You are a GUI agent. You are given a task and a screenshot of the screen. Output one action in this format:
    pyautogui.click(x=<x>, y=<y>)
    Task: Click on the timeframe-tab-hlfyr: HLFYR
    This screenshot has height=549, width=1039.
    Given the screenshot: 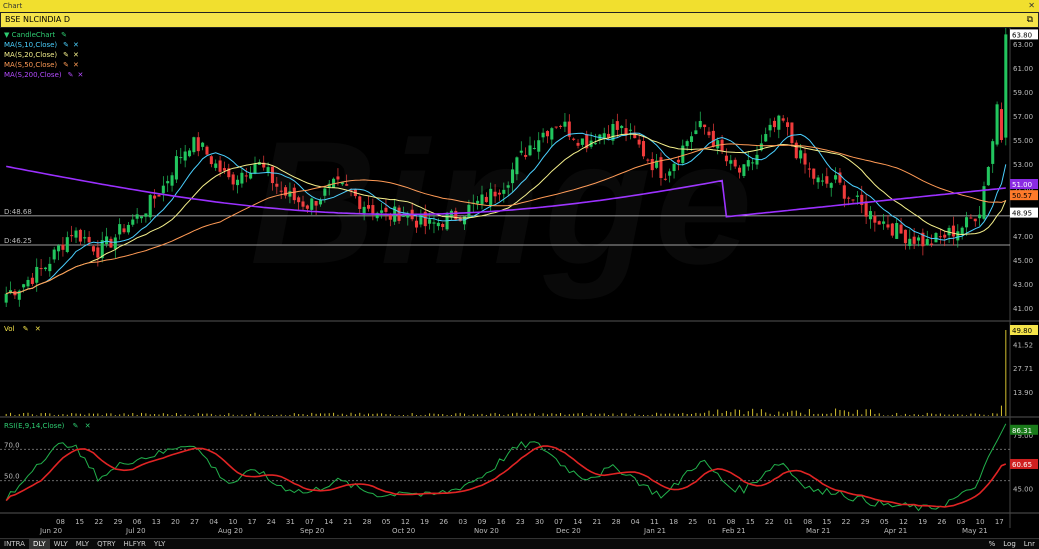 What is the action you would take?
    pyautogui.click(x=135, y=544)
    